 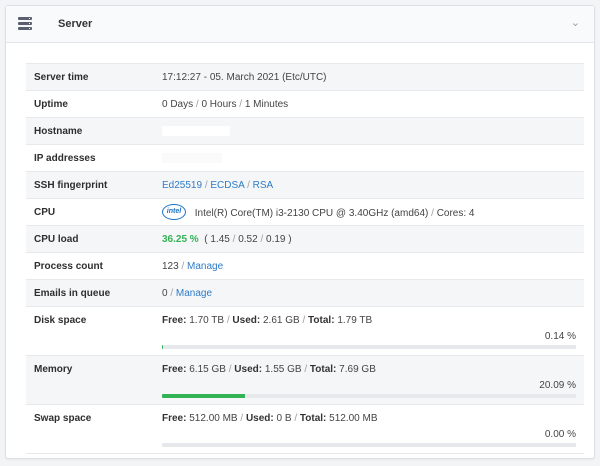 I want to click on row-label: IP addresses, so click(x=65, y=158).